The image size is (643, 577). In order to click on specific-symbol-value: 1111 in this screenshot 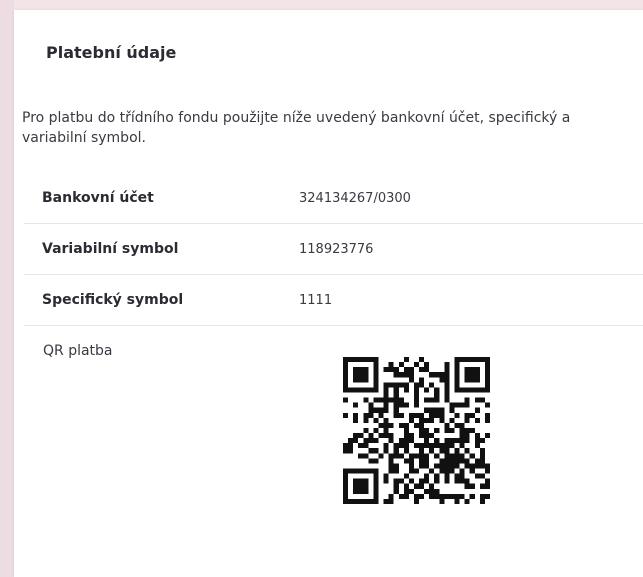, I will do `click(316, 300)`.